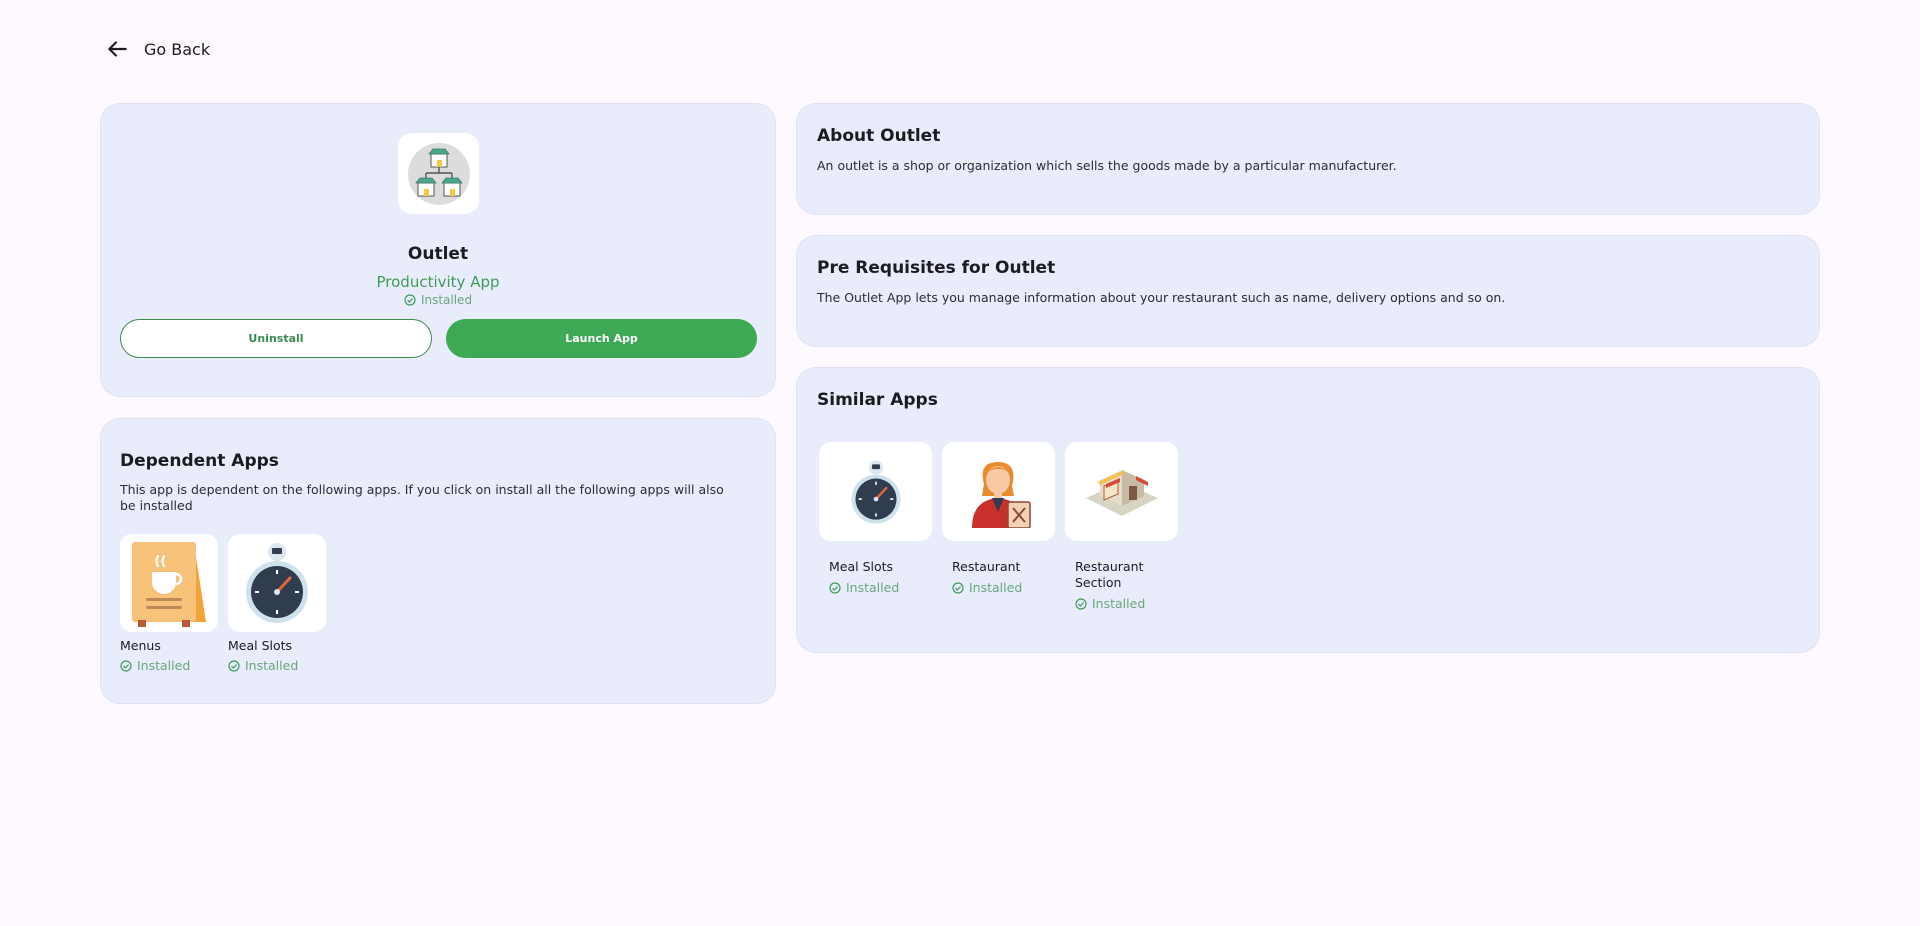 Image resolution: width=1920 pixels, height=926 pixels. Describe the element at coordinates (199, 461) in the screenshot. I see `dependent-apps-title: Dependent Apps` at that location.